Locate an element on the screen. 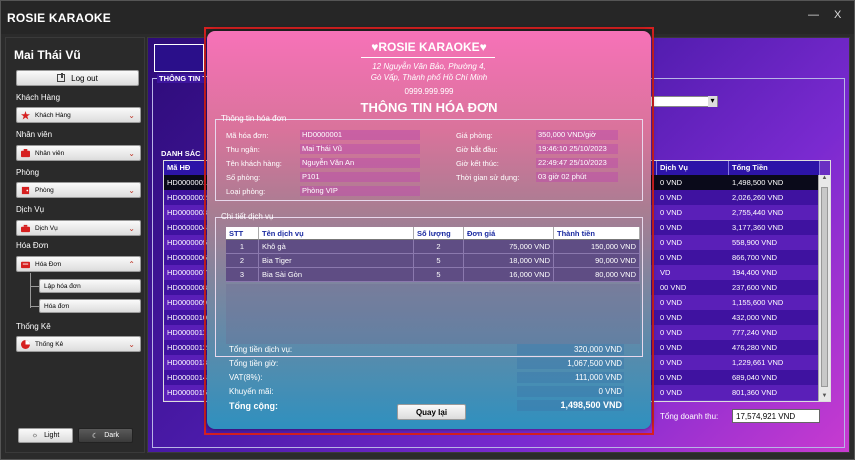 The width and height of the screenshot is (855, 460). duration-label: Thời gian sử dụng: is located at coordinates (488, 177).